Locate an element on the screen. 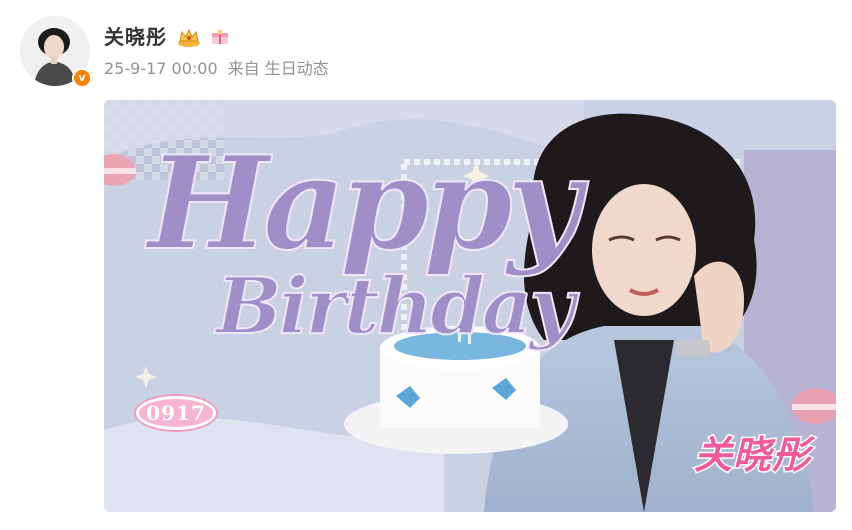  post-meta: 25-9-17 00:00 来自 生日动态 is located at coordinates (216, 69).